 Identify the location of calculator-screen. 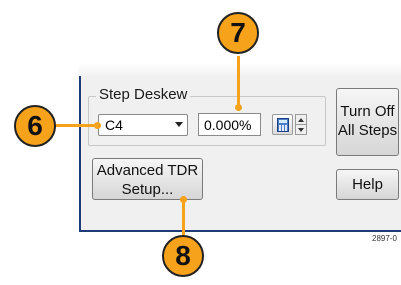
(283, 121).